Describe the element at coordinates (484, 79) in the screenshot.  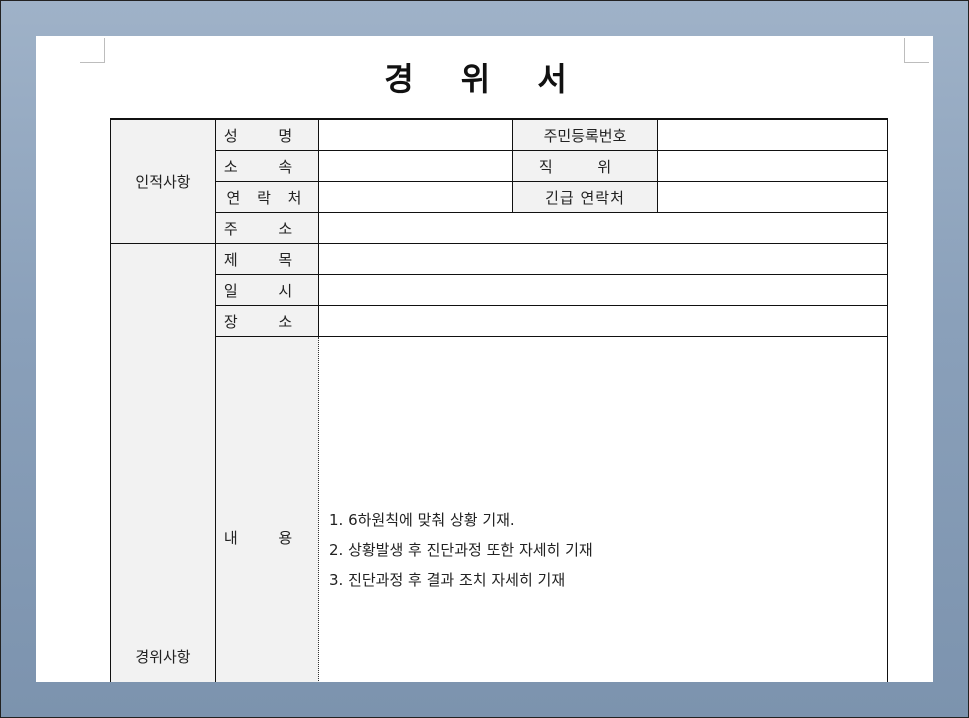
I see `document-title: 경 위 서` at that location.